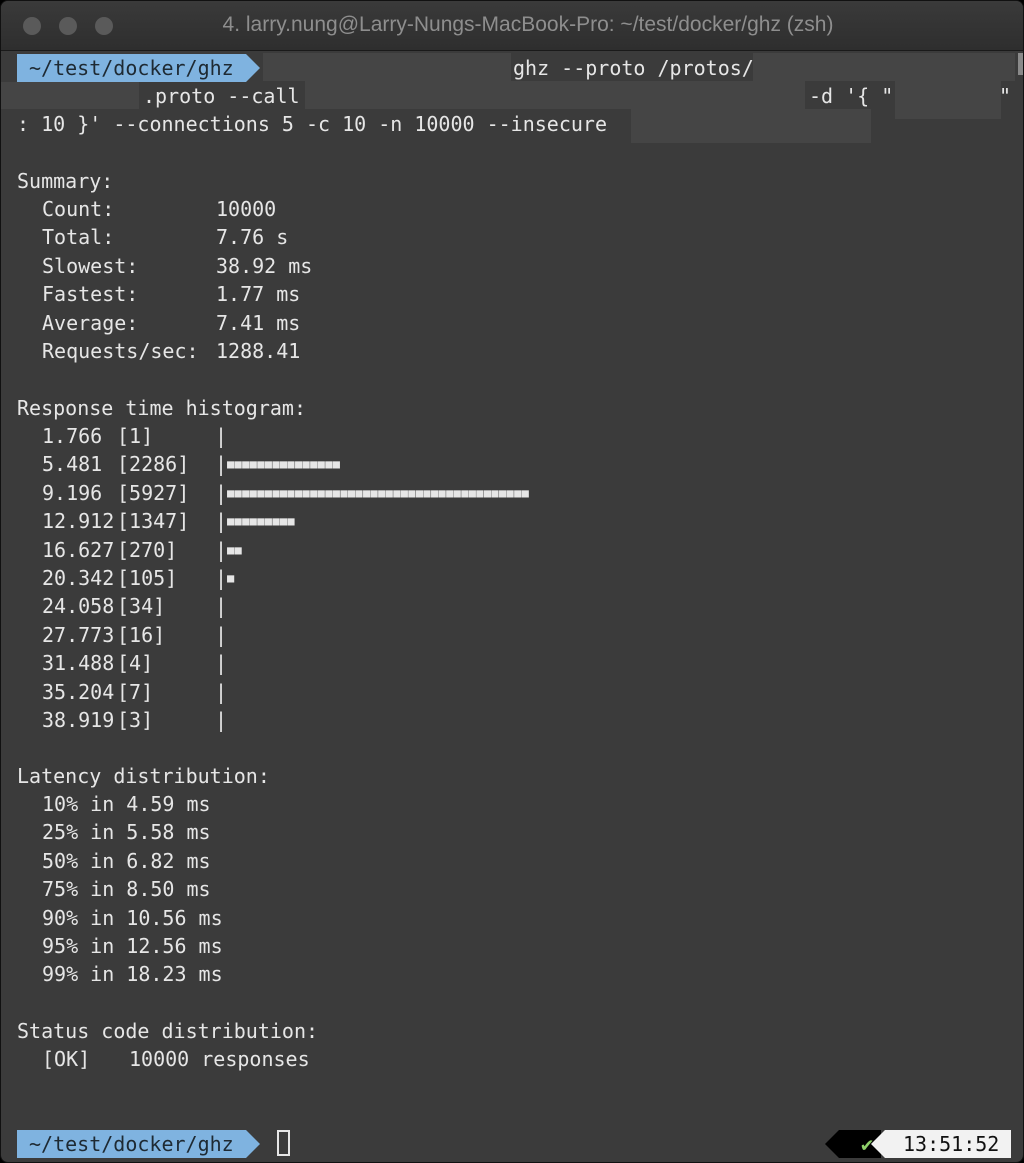 The height and width of the screenshot is (1163, 1024). I want to click on summary-label: Requests/sec:, so click(120, 351).